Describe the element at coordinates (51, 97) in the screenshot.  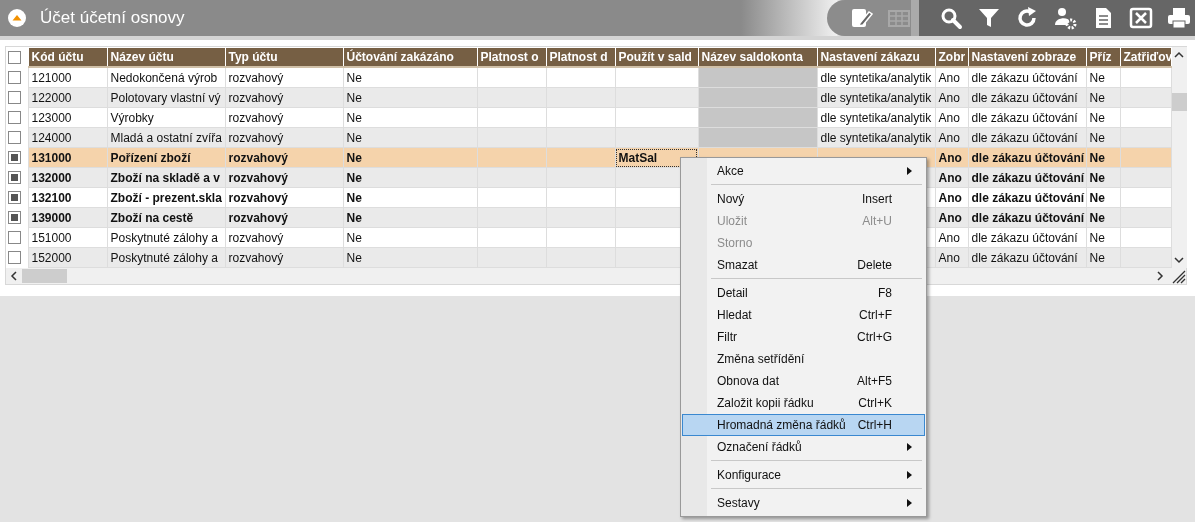
I see `table-cell: 122000` at that location.